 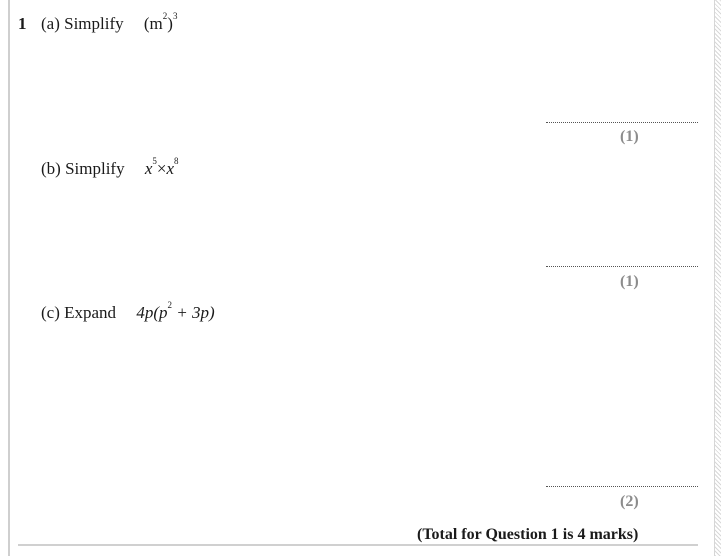 I want to click on part-a-prompt: (a) Simplify (m2)3, so click(x=109, y=22).